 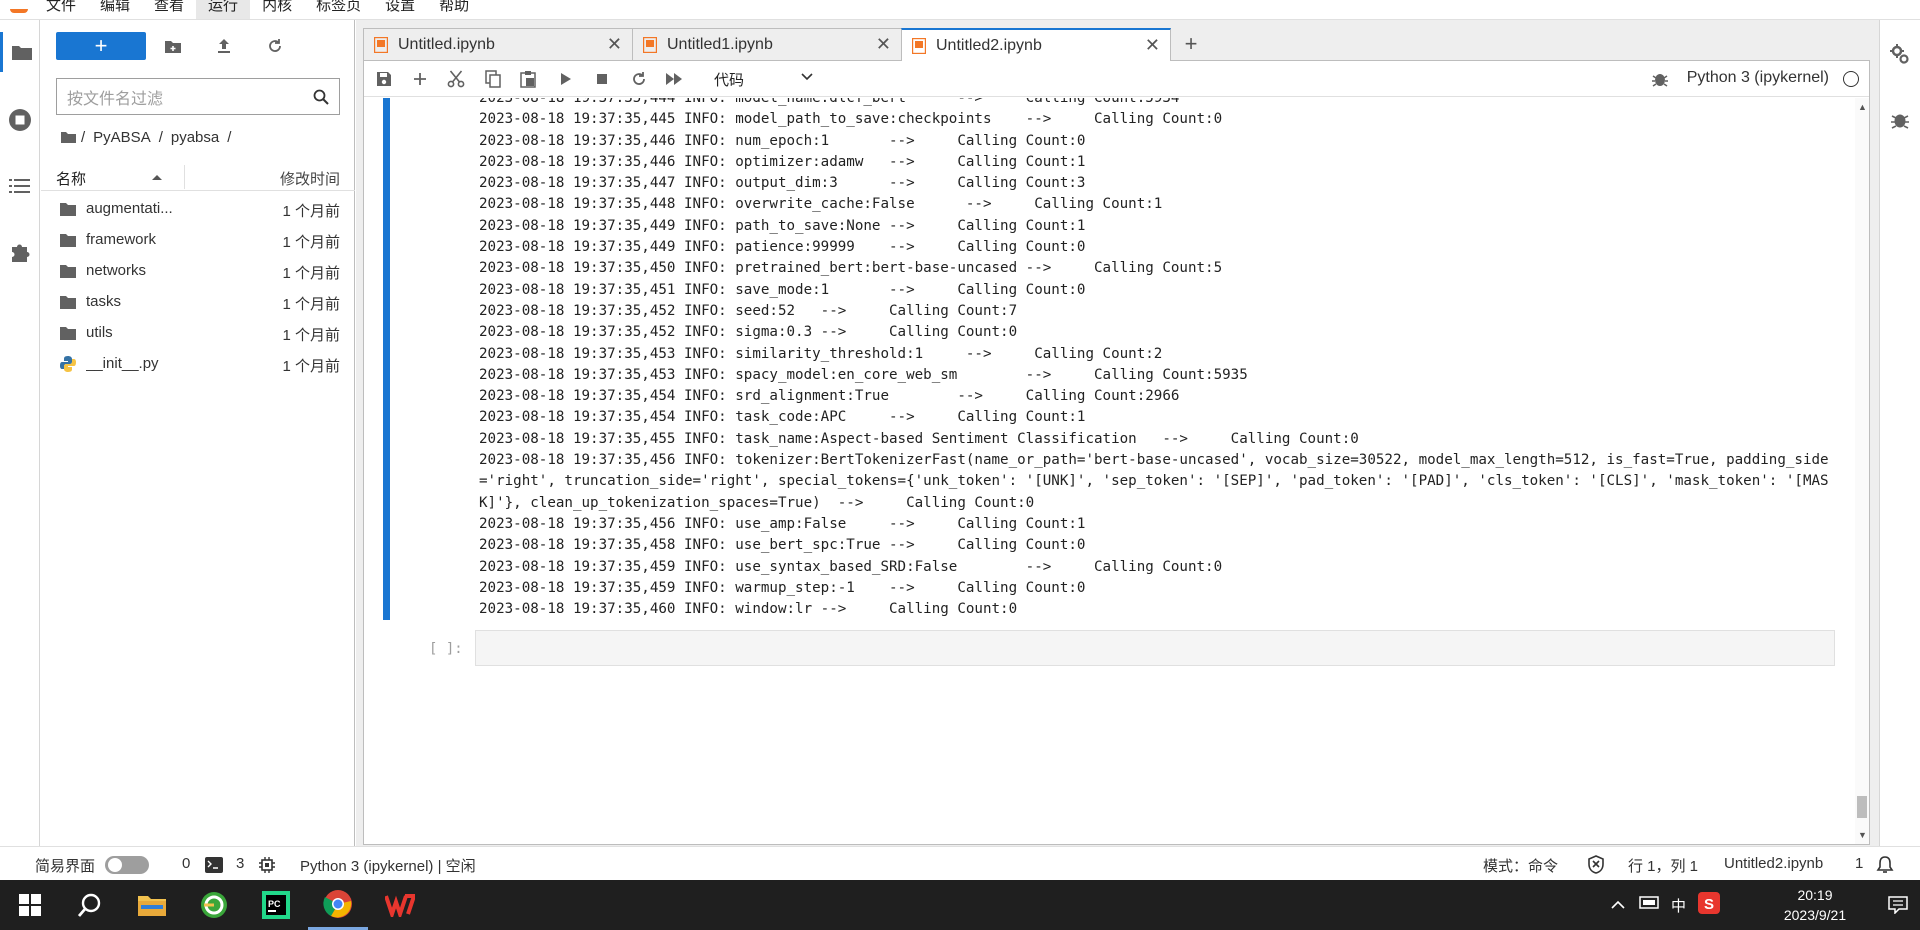 What do you see at coordinates (1663, 865) in the screenshot?
I see `cursor-position: 行 1，列 1` at bounding box center [1663, 865].